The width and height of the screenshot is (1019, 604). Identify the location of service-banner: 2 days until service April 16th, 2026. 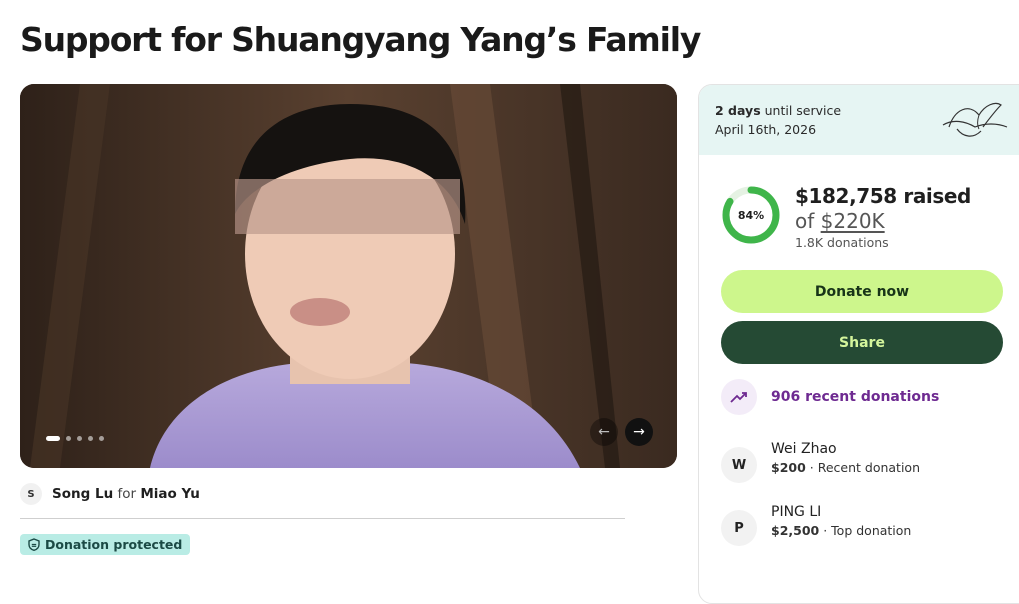
(859, 120).